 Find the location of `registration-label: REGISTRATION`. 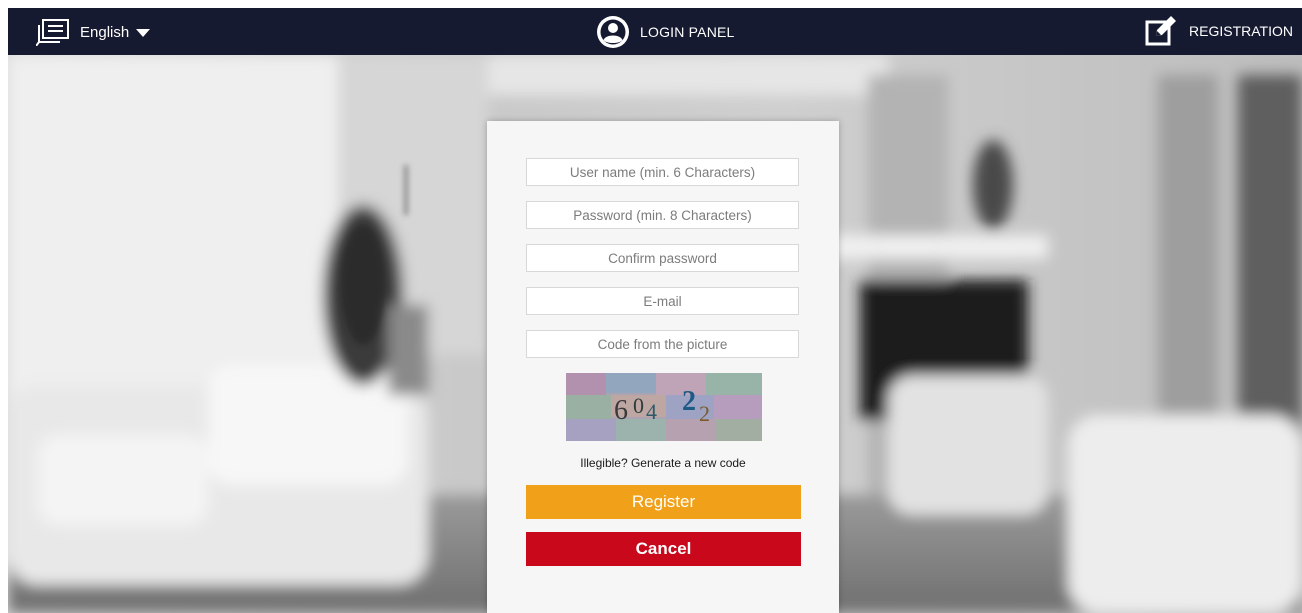

registration-label: REGISTRATION is located at coordinates (1241, 31).